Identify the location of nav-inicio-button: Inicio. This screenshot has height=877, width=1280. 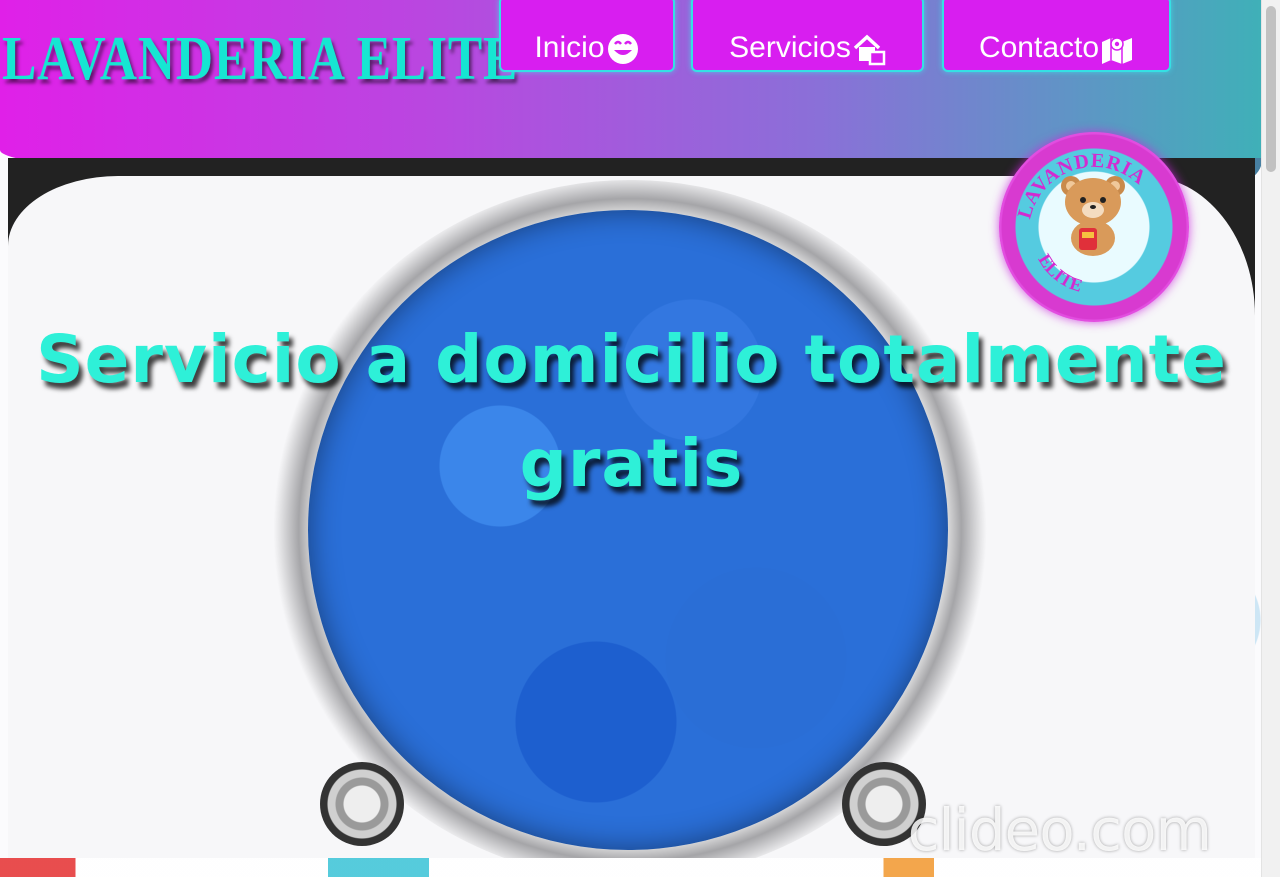
(587, 36).